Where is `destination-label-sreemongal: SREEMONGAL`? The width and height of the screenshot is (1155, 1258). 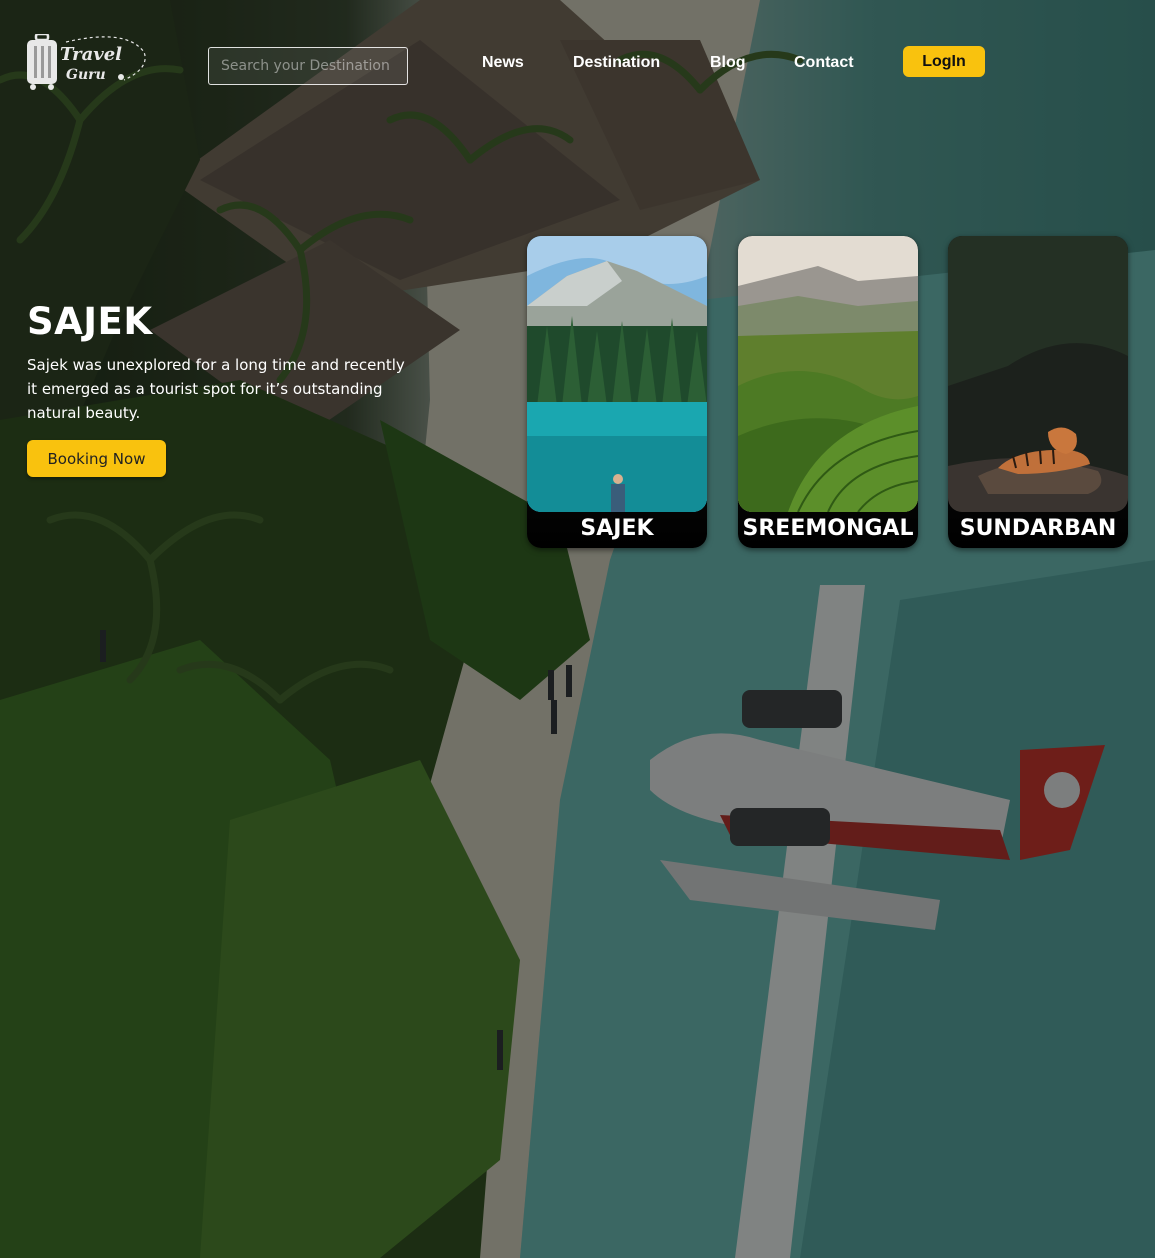
destination-label-sreemongal: SREEMONGAL is located at coordinates (828, 528).